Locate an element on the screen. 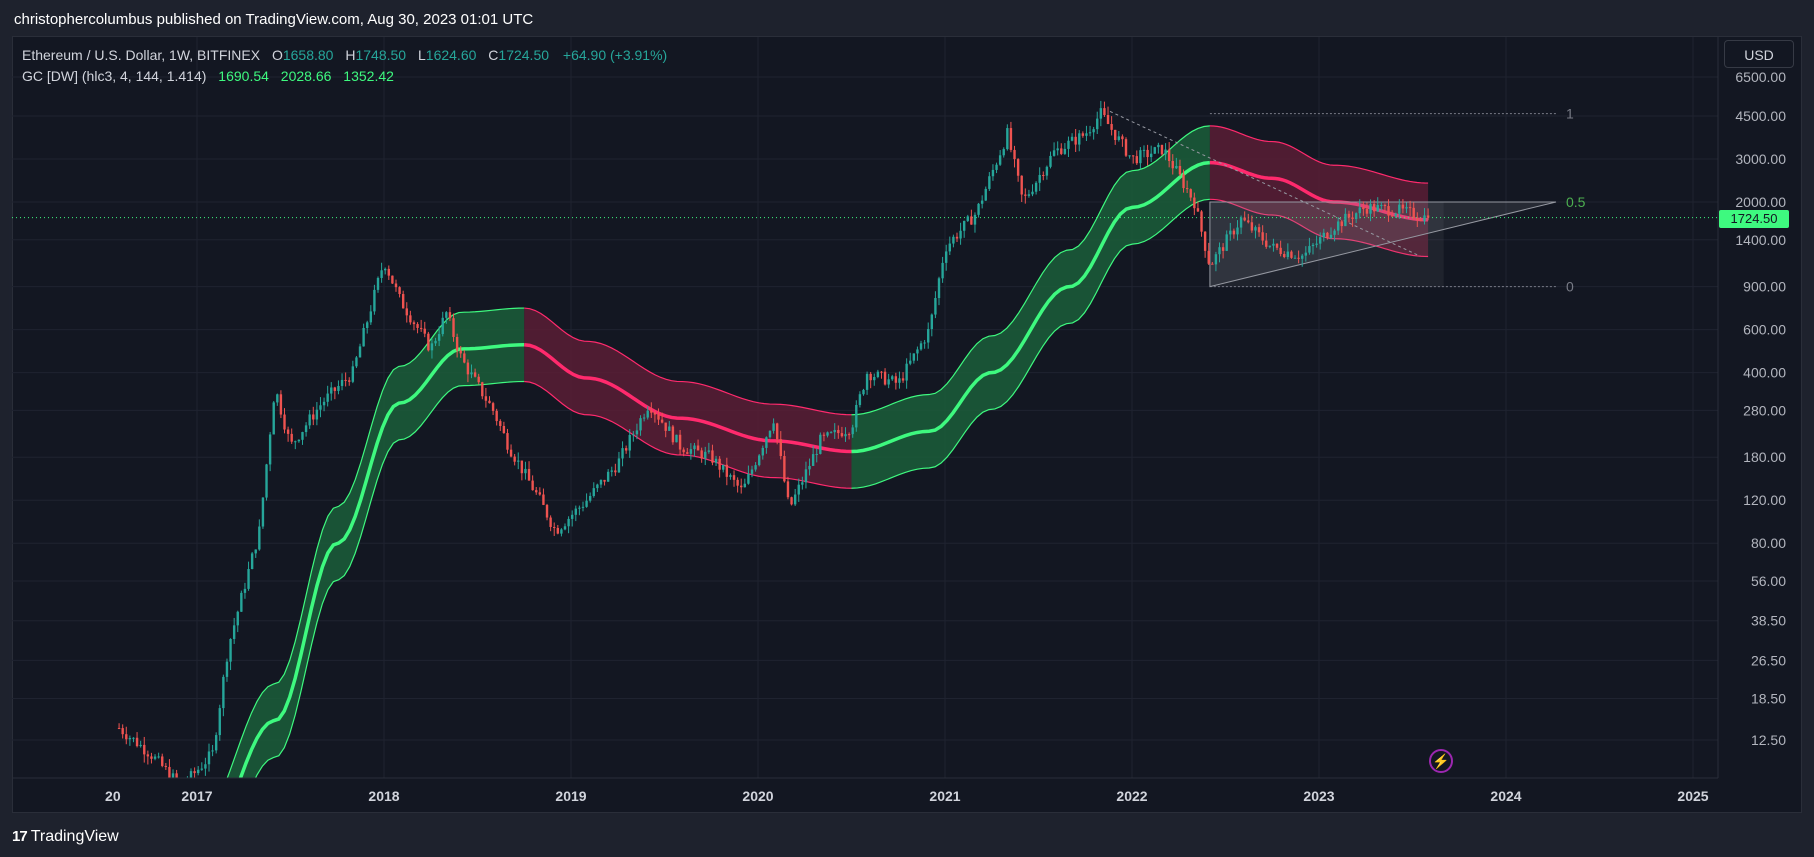 This screenshot has height=857, width=1814. tradingview-brand: 17 TradingView is located at coordinates (65, 837).